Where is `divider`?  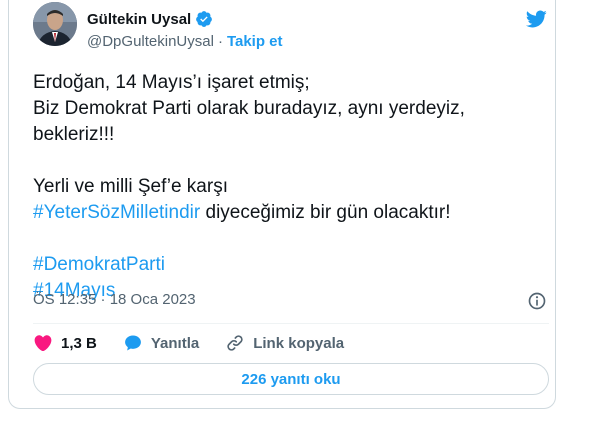 divider is located at coordinates (291, 323).